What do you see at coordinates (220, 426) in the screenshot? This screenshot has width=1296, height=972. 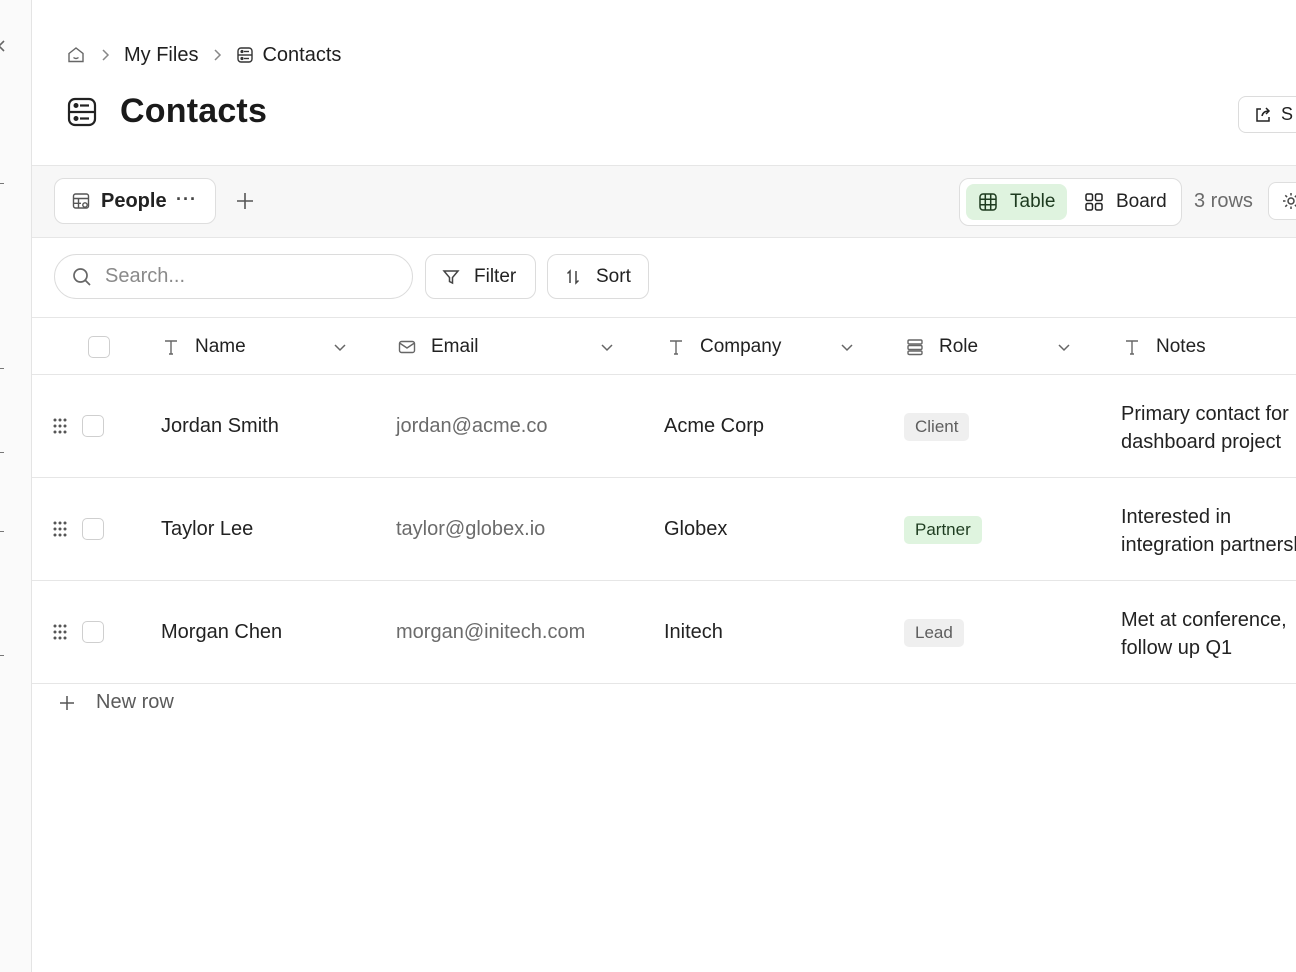 I see `cell-name: Jordan Smith` at bounding box center [220, 426].